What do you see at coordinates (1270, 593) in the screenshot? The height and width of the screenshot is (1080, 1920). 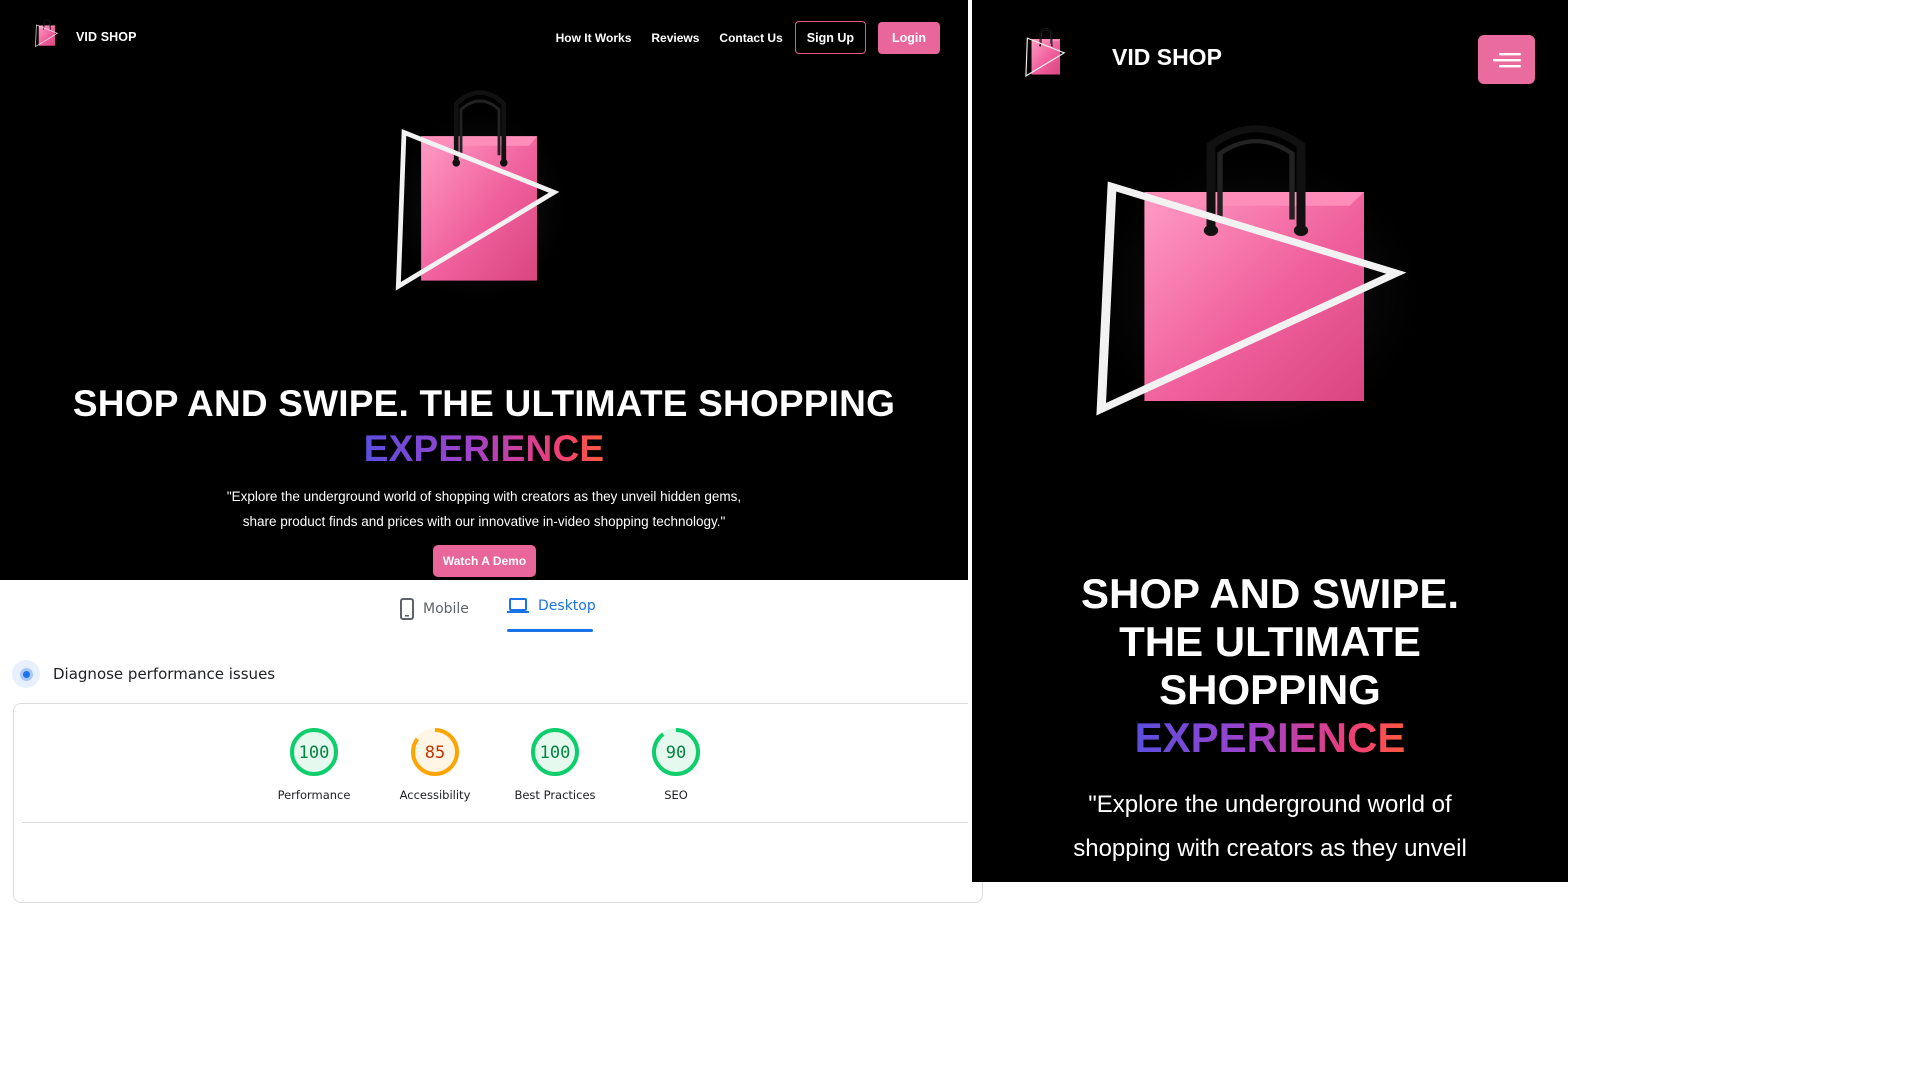 I see `hero-headline-line: SHOP AND SWIPE.` at bounding box center [1270, 593].